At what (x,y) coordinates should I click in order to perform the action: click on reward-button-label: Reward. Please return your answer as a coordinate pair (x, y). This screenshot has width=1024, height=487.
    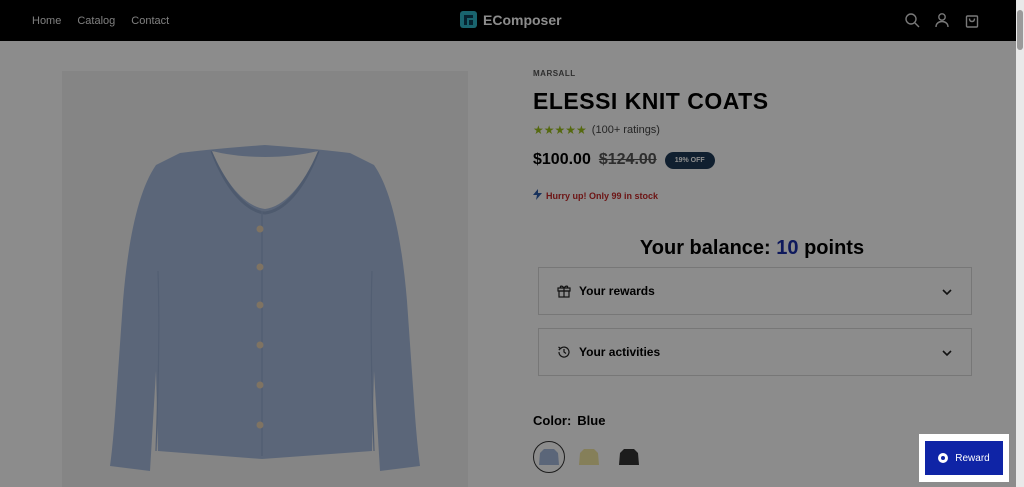
    Looking at the image, I should click on (972, 458).